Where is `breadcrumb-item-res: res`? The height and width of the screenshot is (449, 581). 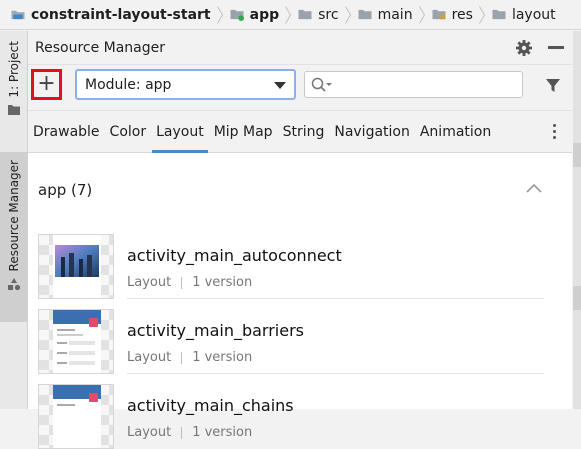
breadcrumb-item-res: res is located at coordinates (452, 15).